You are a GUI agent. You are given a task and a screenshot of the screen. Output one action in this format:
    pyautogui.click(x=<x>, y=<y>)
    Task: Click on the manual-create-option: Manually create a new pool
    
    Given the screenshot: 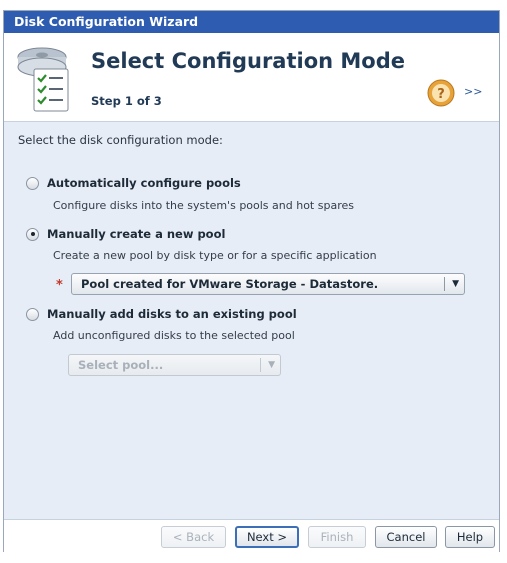 What is the action you would take?
    pyautogui.click(x=125, y=234)
    